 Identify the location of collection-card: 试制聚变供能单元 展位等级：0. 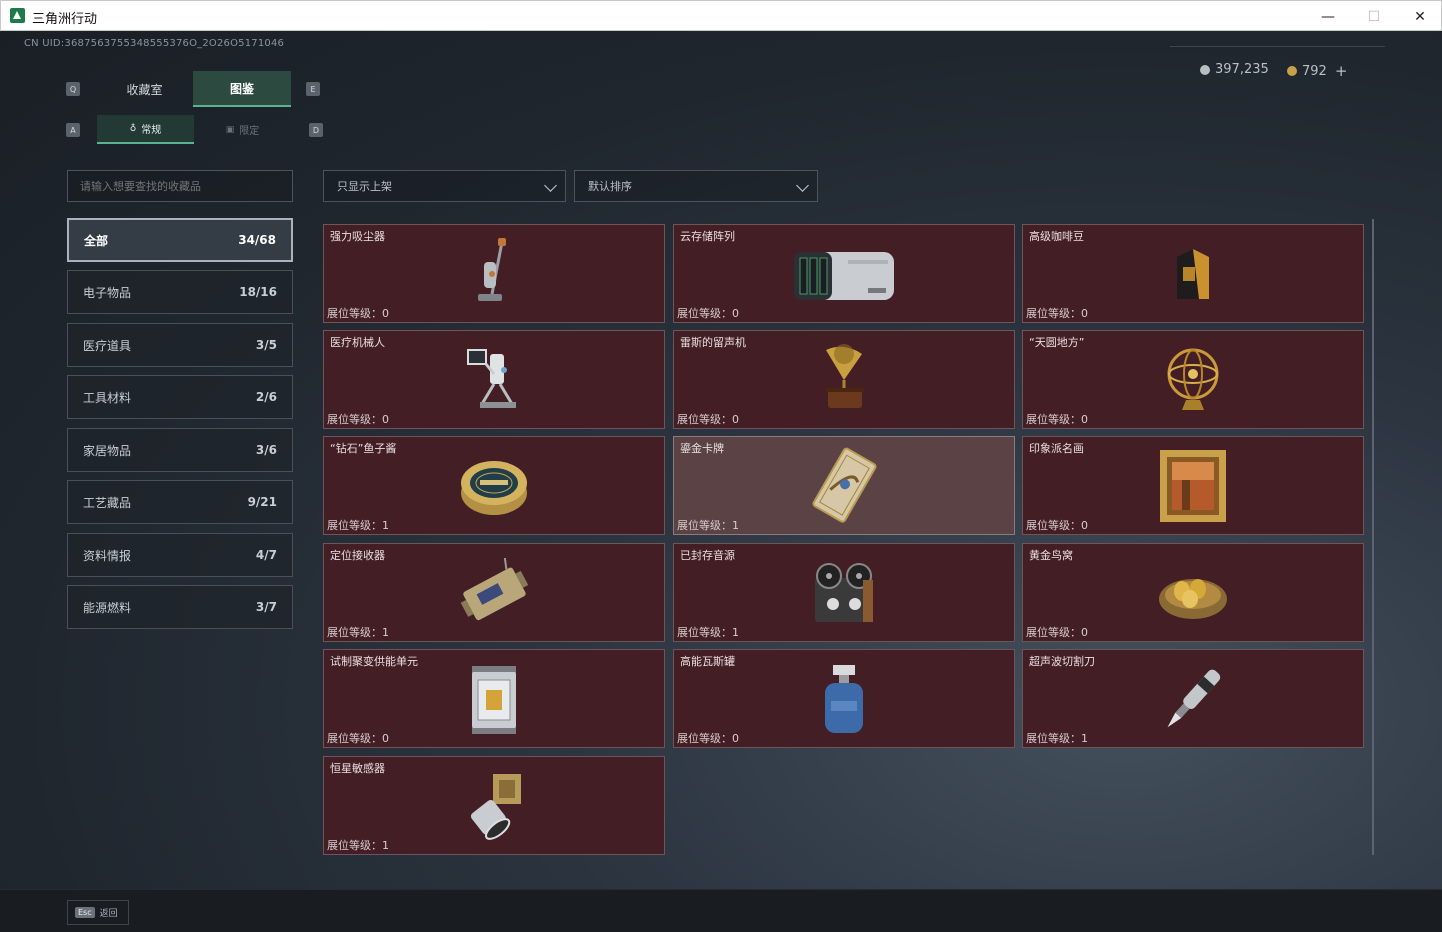
(494, 698).